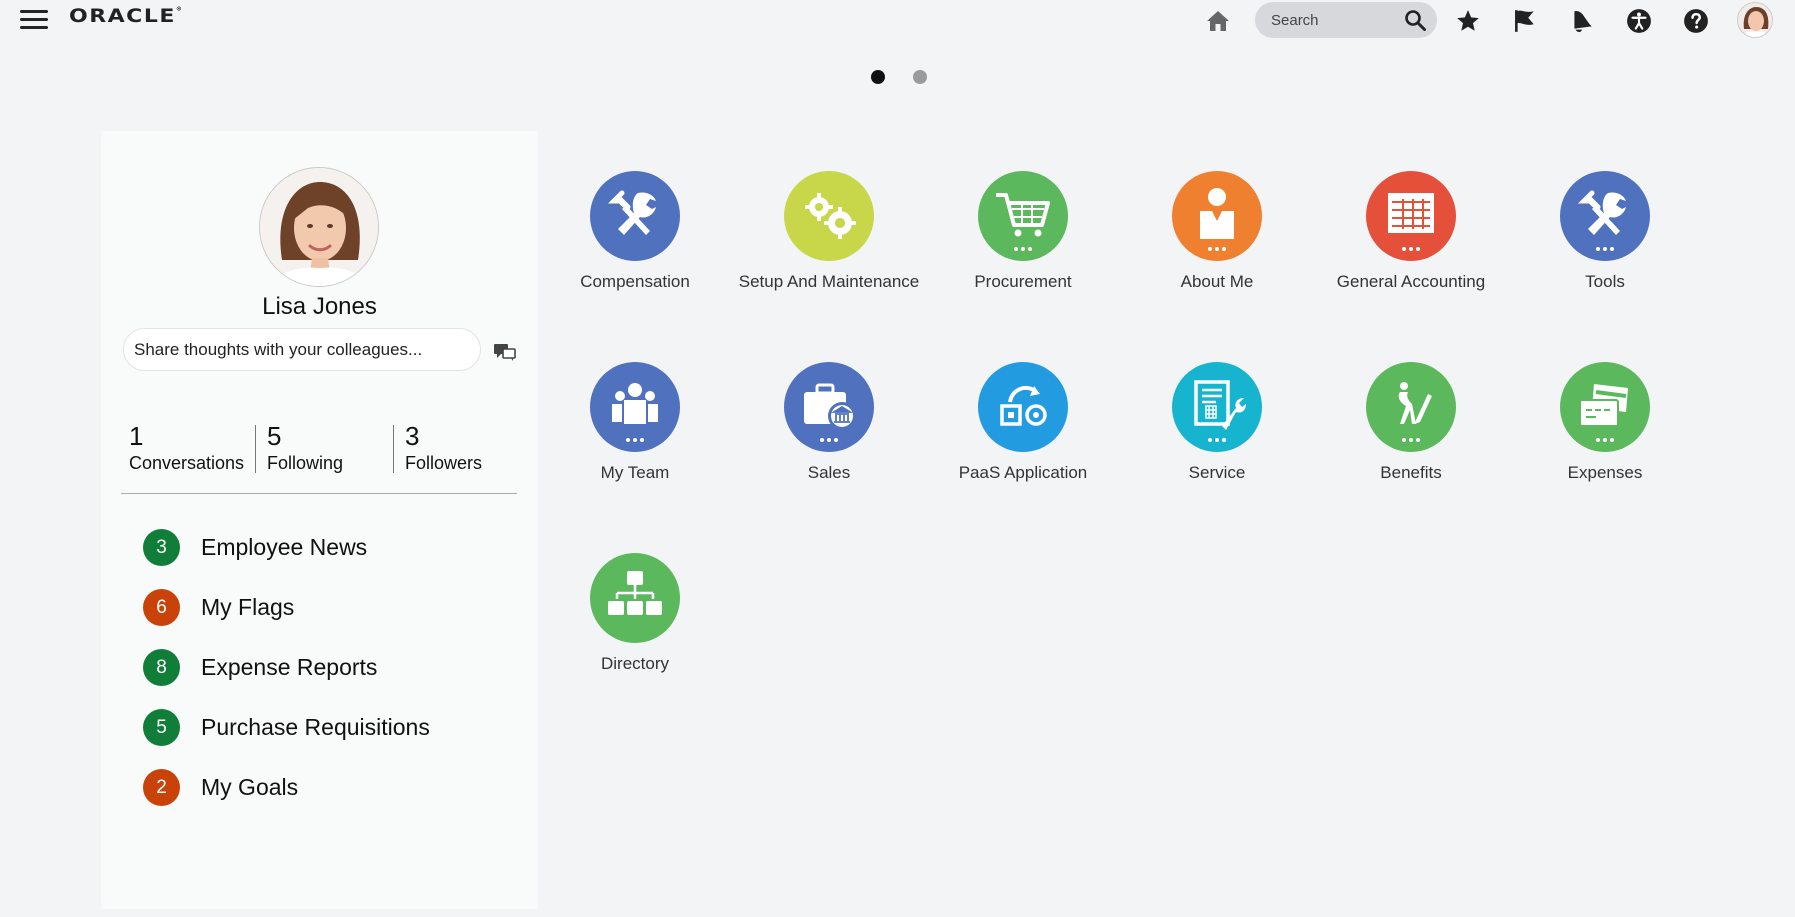 This screenshot has height=917, width=1795. I want to click on app-tile-sales: Sales, so click(829, 442).